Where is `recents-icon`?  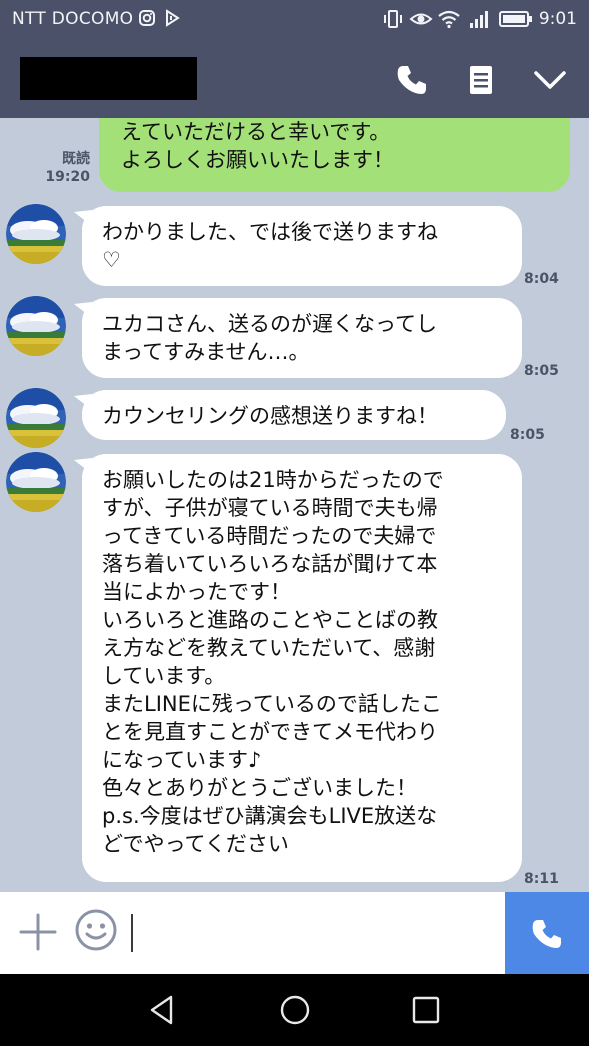
recents-icon is located at coordinates (426, 1010).